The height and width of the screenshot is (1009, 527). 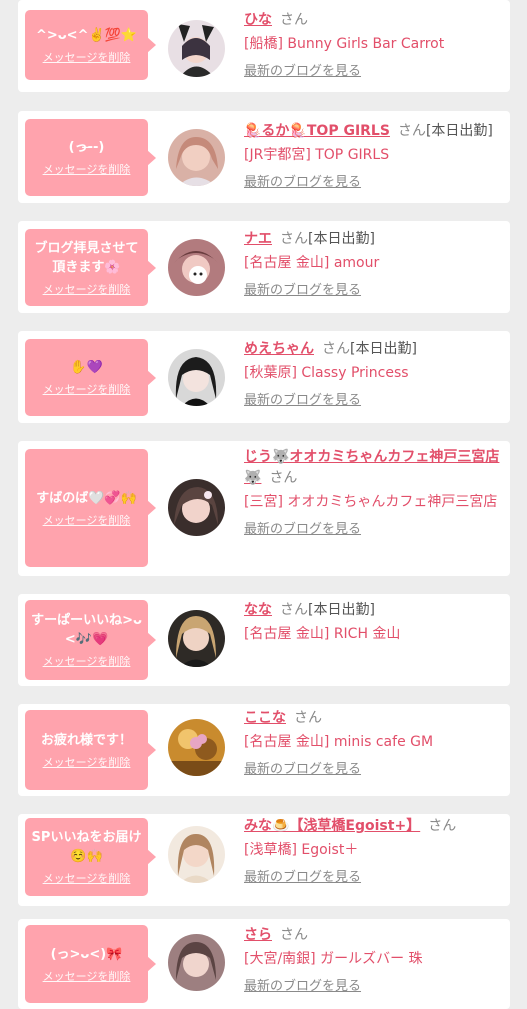 What do you see at coordinates (332, 826) in the screenshot?
I see `girl-name-link: みな🍮【浅草橋Egoist+】` at bounding box center [332, 826].